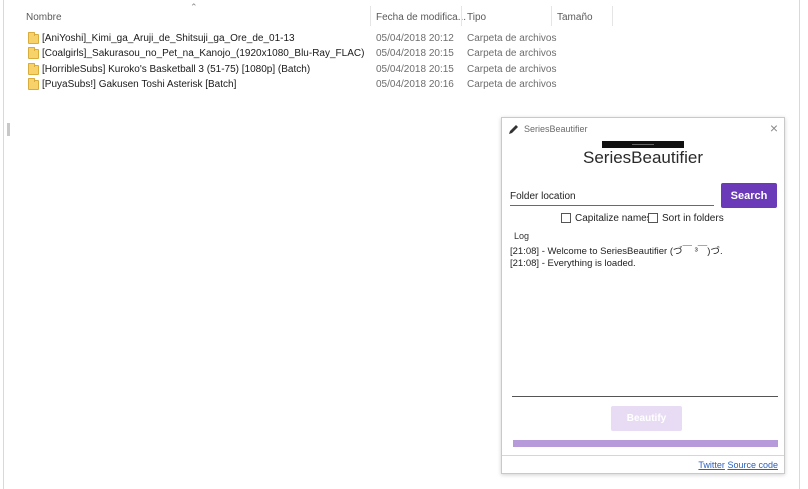  I want to click on capitalize-names-checkbox: Capitalize names, so click(606, 218).